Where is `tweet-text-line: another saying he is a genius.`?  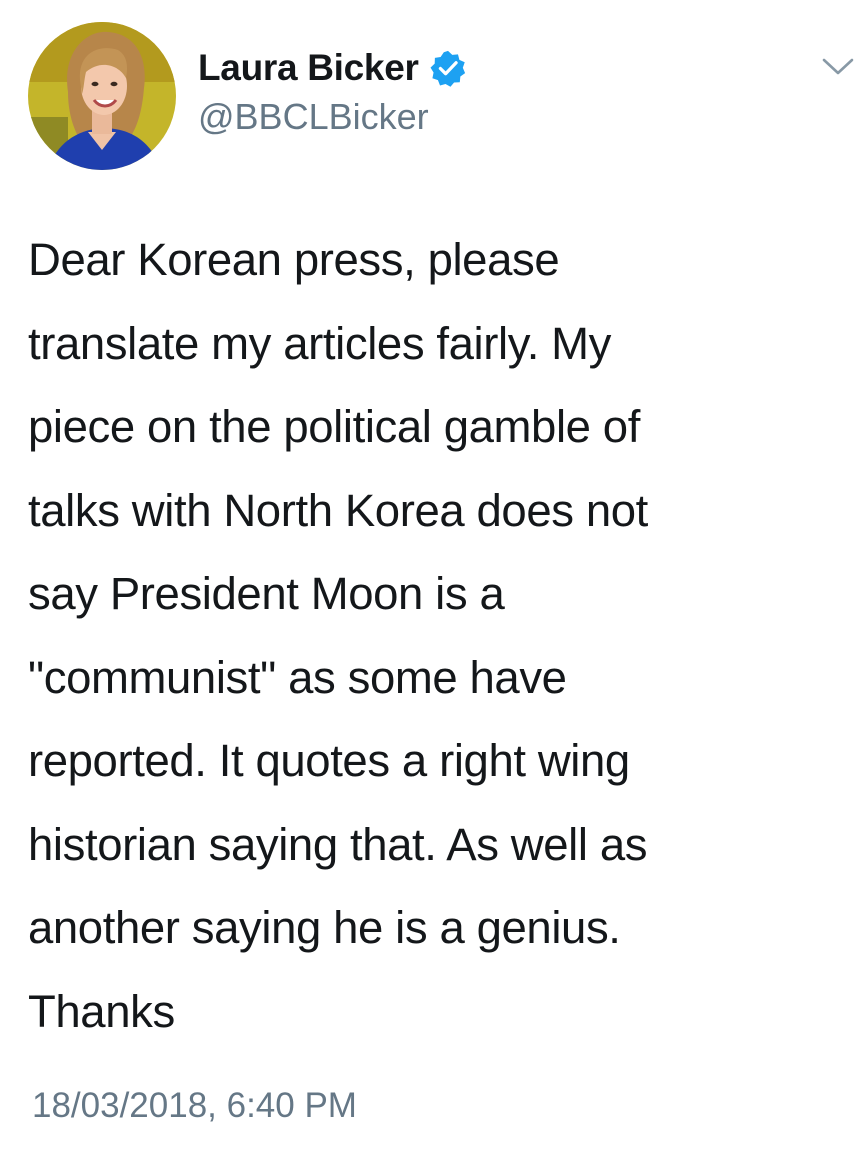 tweet-text-line: another saying he is a genius. is located at coordinates (324, 927).